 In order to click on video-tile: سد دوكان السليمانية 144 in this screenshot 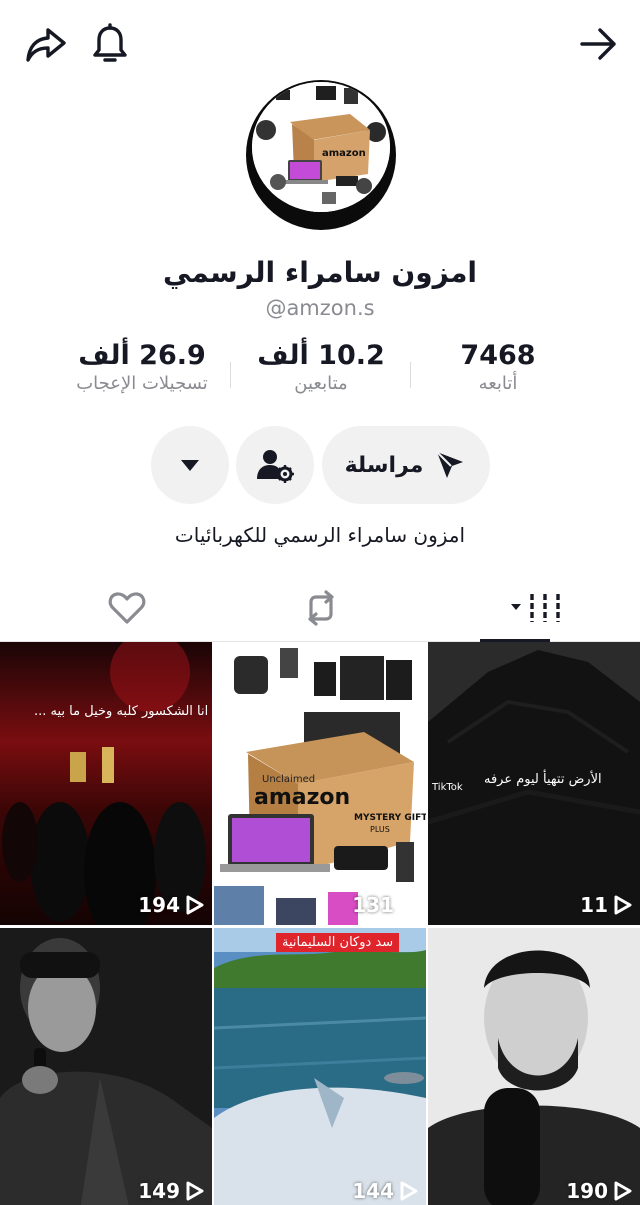, I will do `click(320, 1066)`.